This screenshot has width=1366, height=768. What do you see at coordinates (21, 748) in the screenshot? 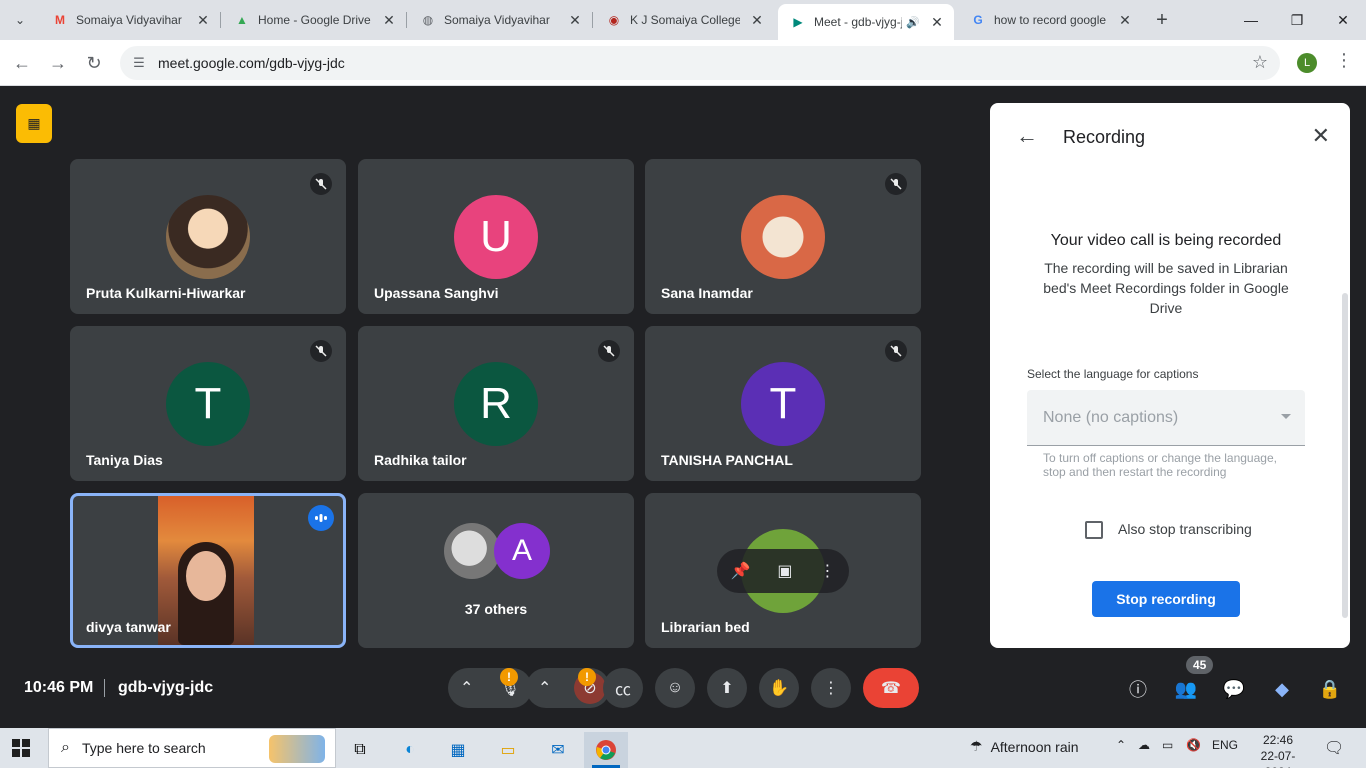
I see `windows-start-icon` at bounding box center [21, 748].